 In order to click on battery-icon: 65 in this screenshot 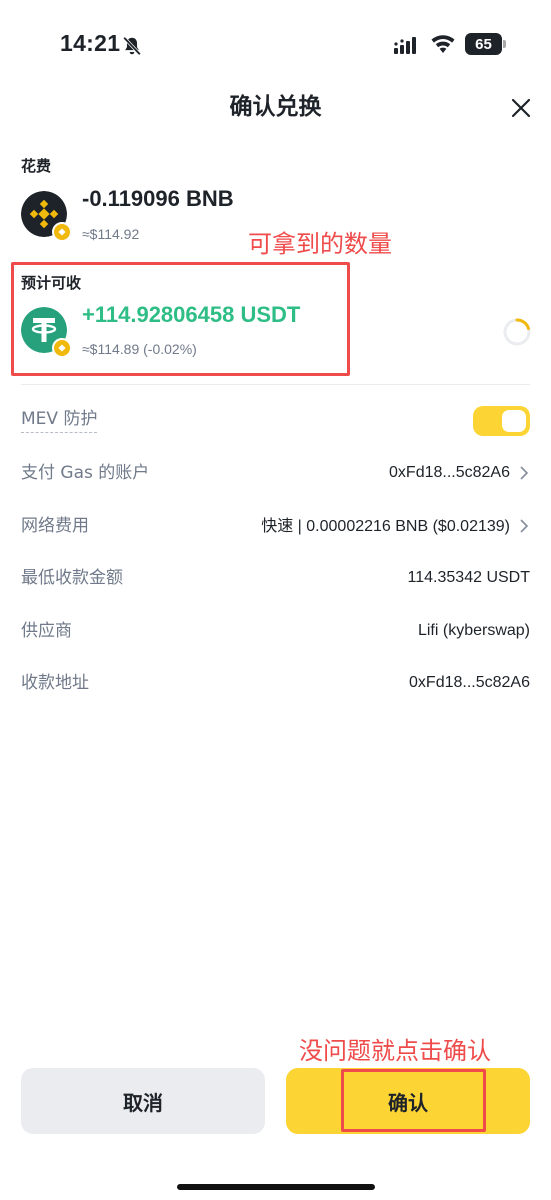, I will do `click(485, 44)`.